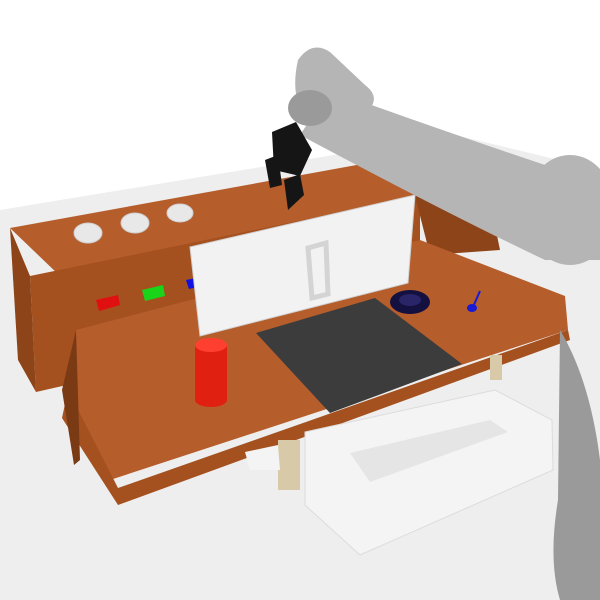  I want to click on blue-spoon-head, so click(472, 308).